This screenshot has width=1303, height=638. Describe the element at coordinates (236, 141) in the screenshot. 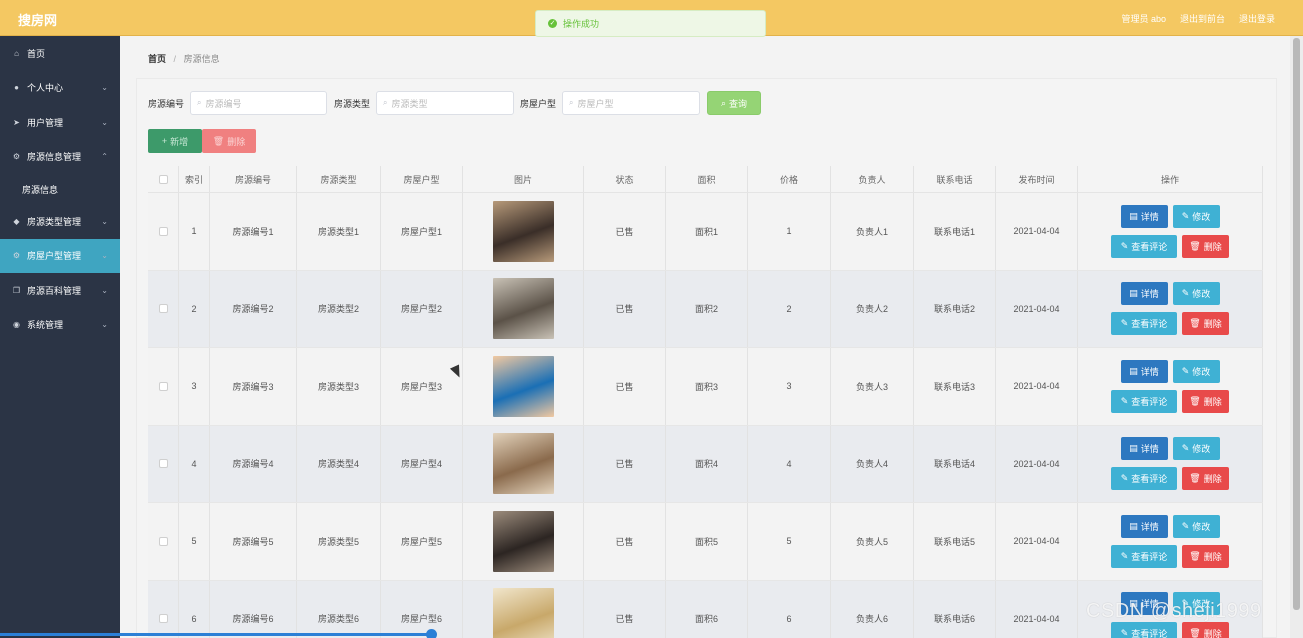

I see `batch-delete-label: 删除` at that location.